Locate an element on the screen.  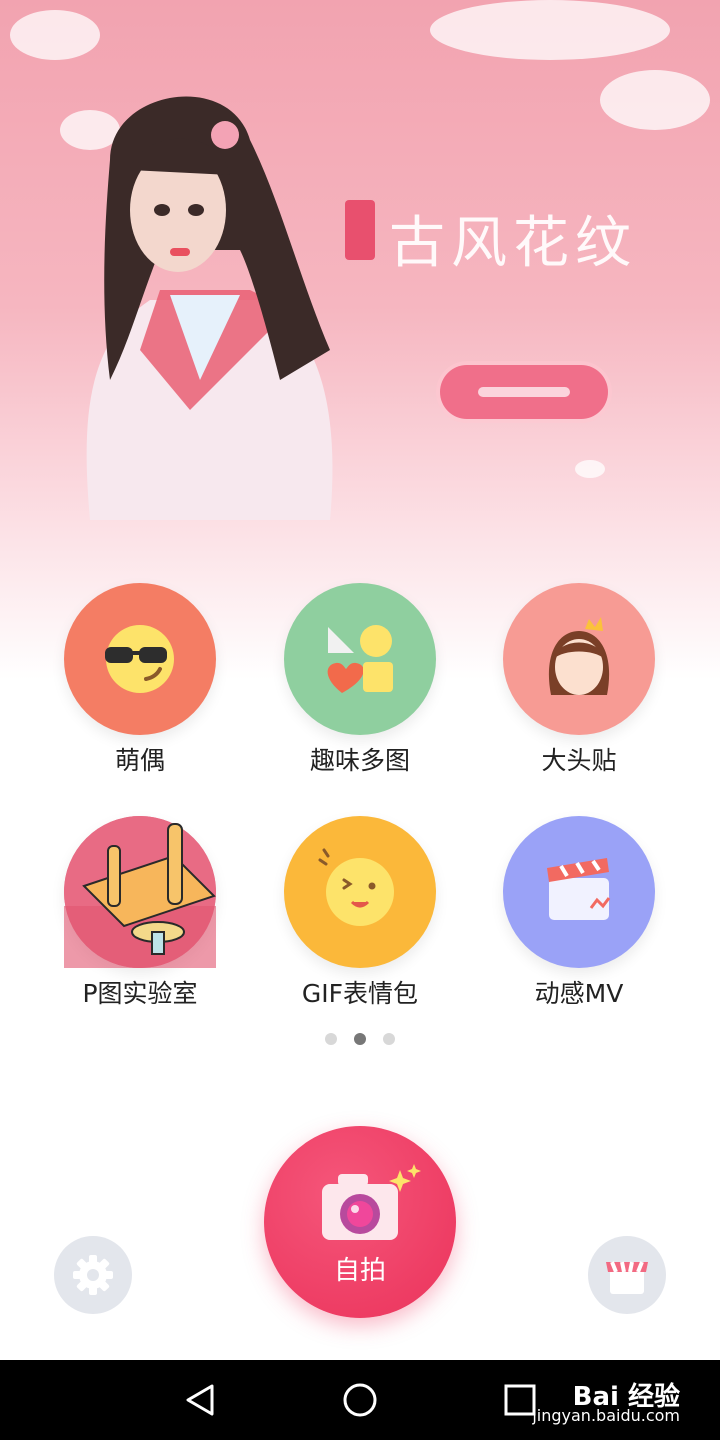
watermark-site: jingyan.baidu.com is located at coordinates (606, 1415).